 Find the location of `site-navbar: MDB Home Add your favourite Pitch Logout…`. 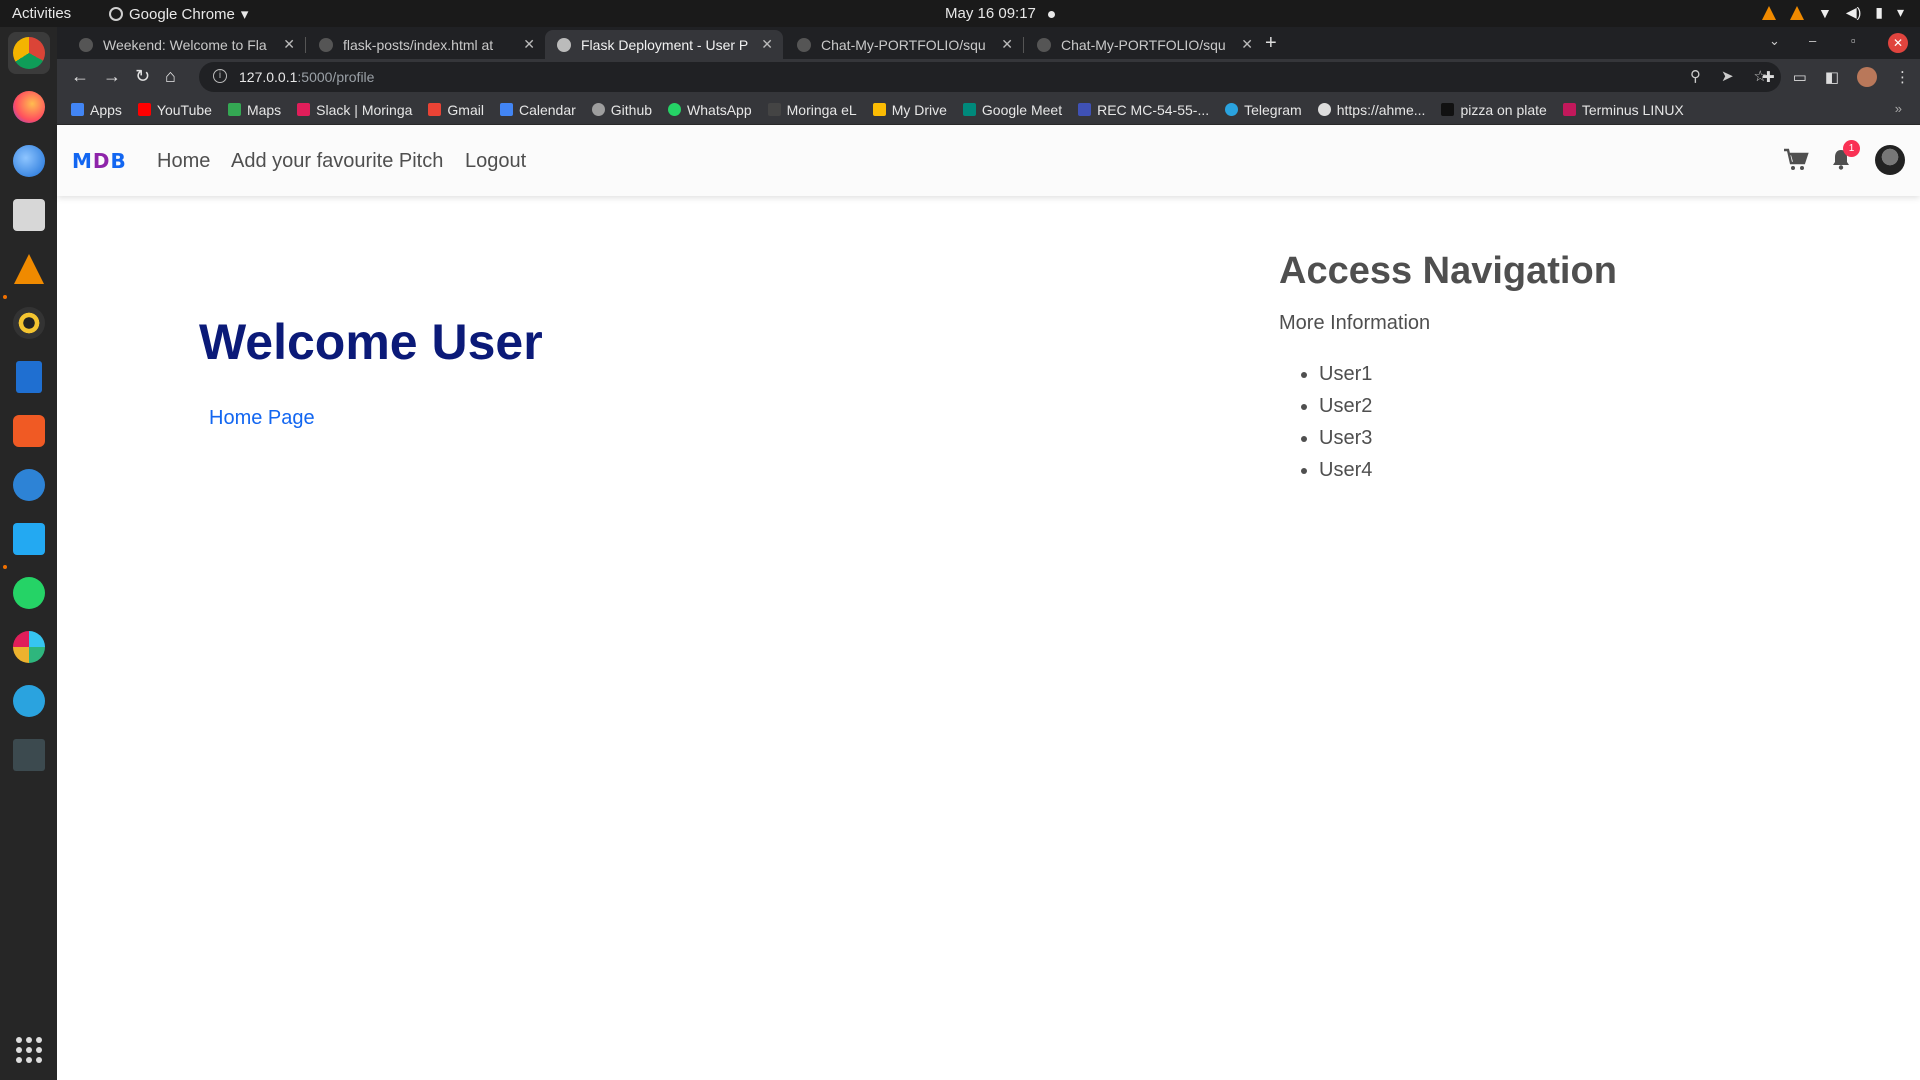

site-navbar: MDB Home Add your favourite Pitch Logout… is located at coordinates (988, 160).